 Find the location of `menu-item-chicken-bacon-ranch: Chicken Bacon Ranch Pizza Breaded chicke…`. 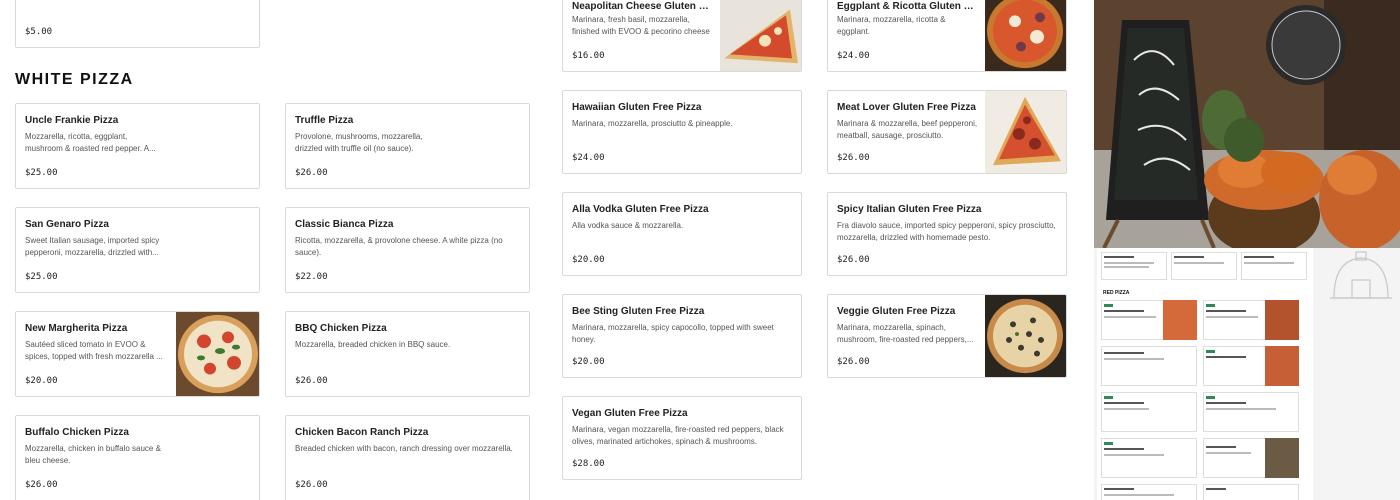

menu-item-chicken-bacon-ranch: Chicken Bacon Ranch Pizza Breaded chicke… is located at coordinates (407, 457).